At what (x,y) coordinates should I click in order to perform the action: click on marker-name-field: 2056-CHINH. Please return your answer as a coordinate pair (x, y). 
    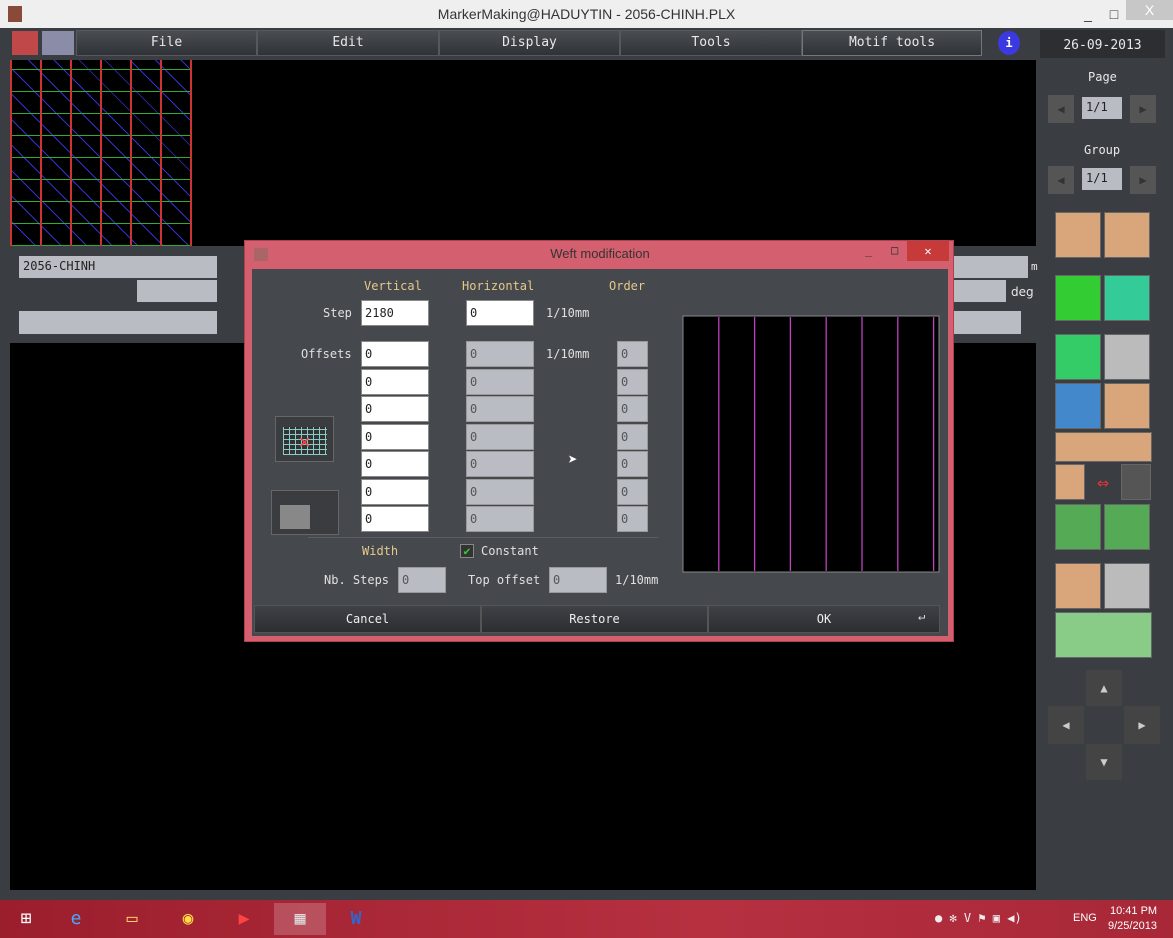
    Looking at the image, I should click on (118, 267).